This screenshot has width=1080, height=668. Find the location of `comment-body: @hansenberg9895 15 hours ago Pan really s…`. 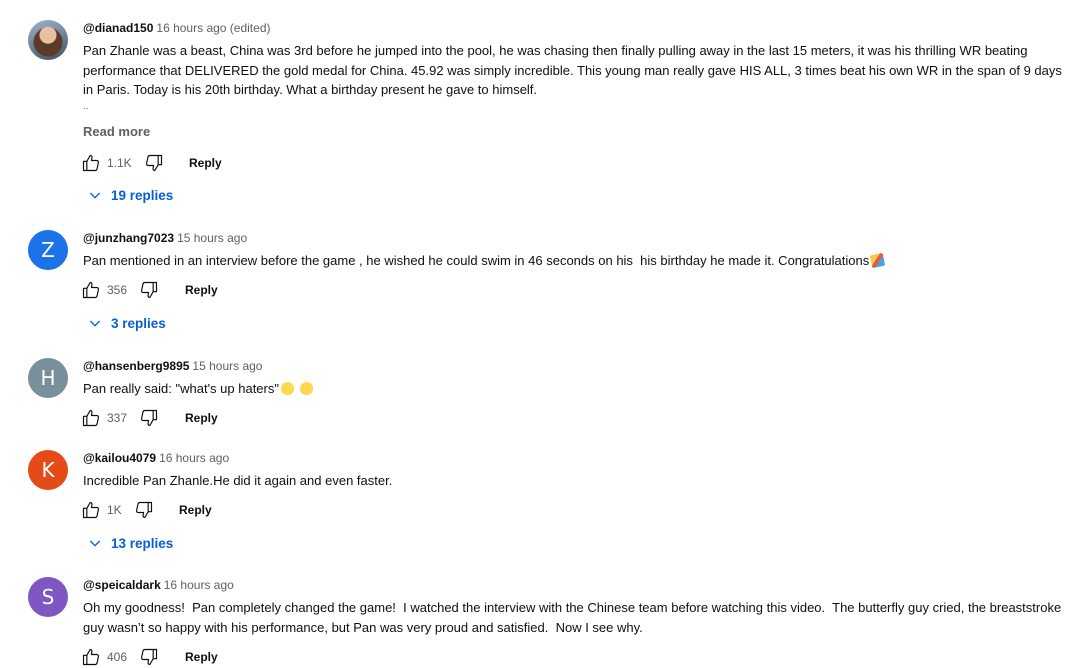

comment-body: @hansenberg9895 15 hours ago Pan really s… is located at coordinates (577, 378).